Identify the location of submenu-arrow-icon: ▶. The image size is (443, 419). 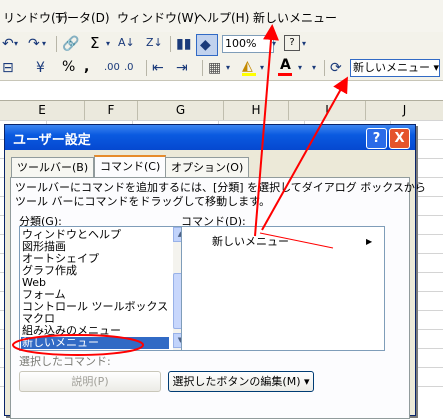
(369, 241).